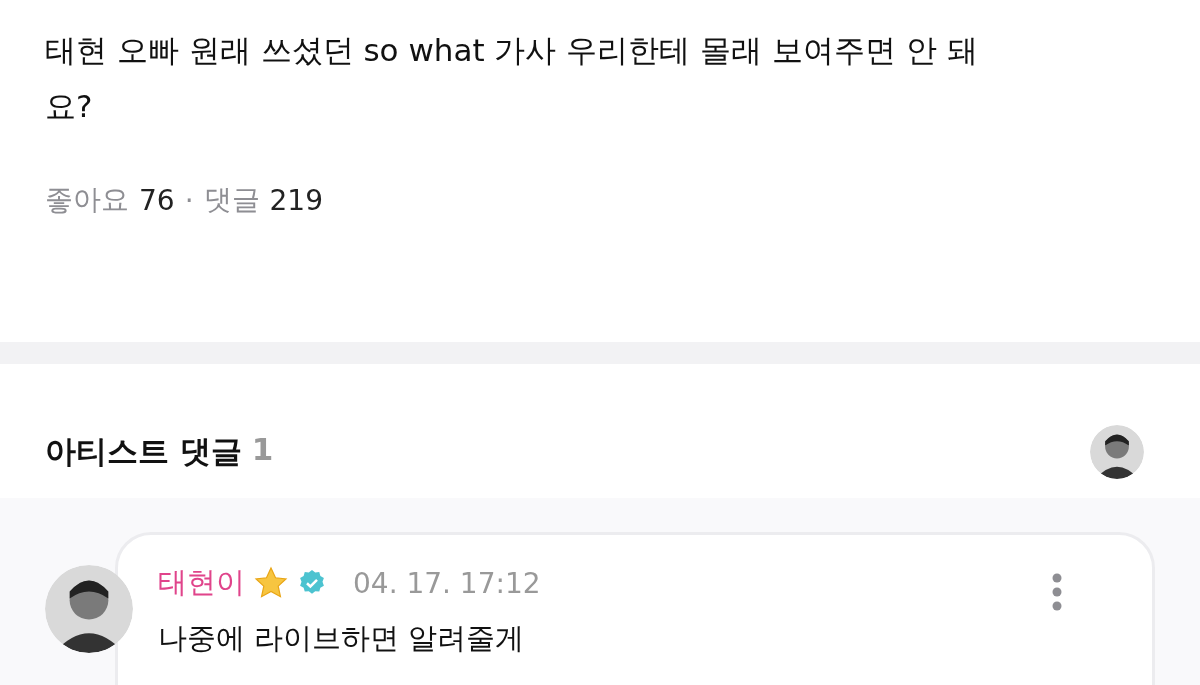 The image size is (1200, 685). I want to click on comments-count: 219, so click(296, 200).